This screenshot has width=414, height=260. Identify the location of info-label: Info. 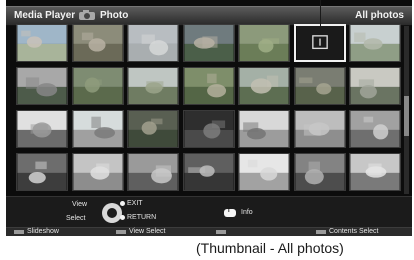
(247, 212).